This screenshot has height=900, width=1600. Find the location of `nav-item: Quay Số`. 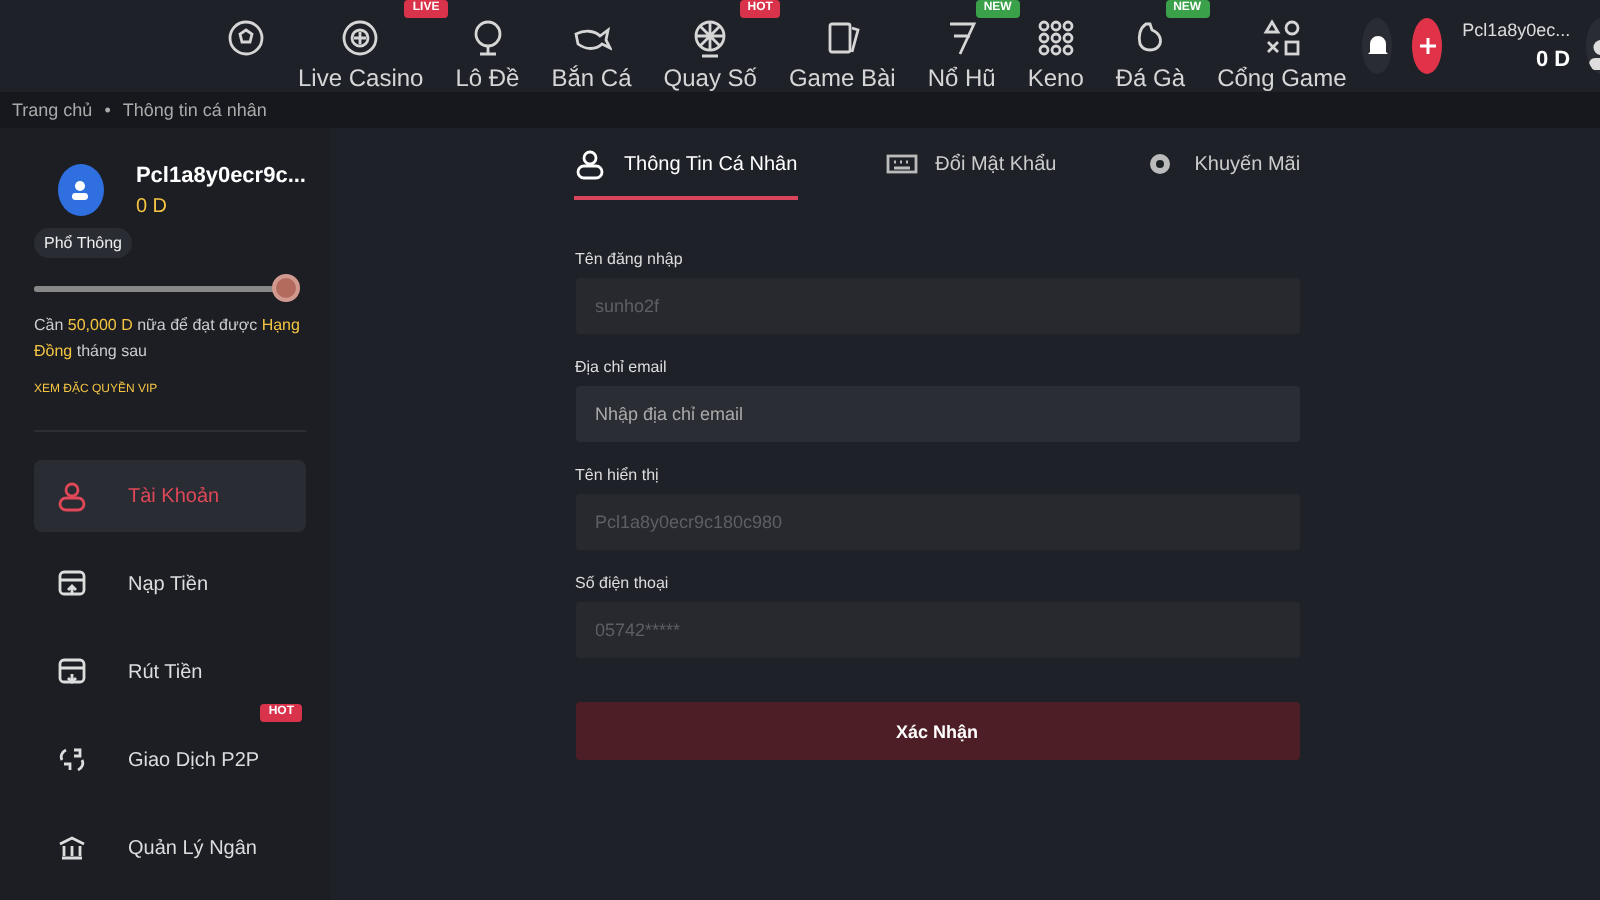

nav-item: Quay Số is located at coordinates (710, 55).